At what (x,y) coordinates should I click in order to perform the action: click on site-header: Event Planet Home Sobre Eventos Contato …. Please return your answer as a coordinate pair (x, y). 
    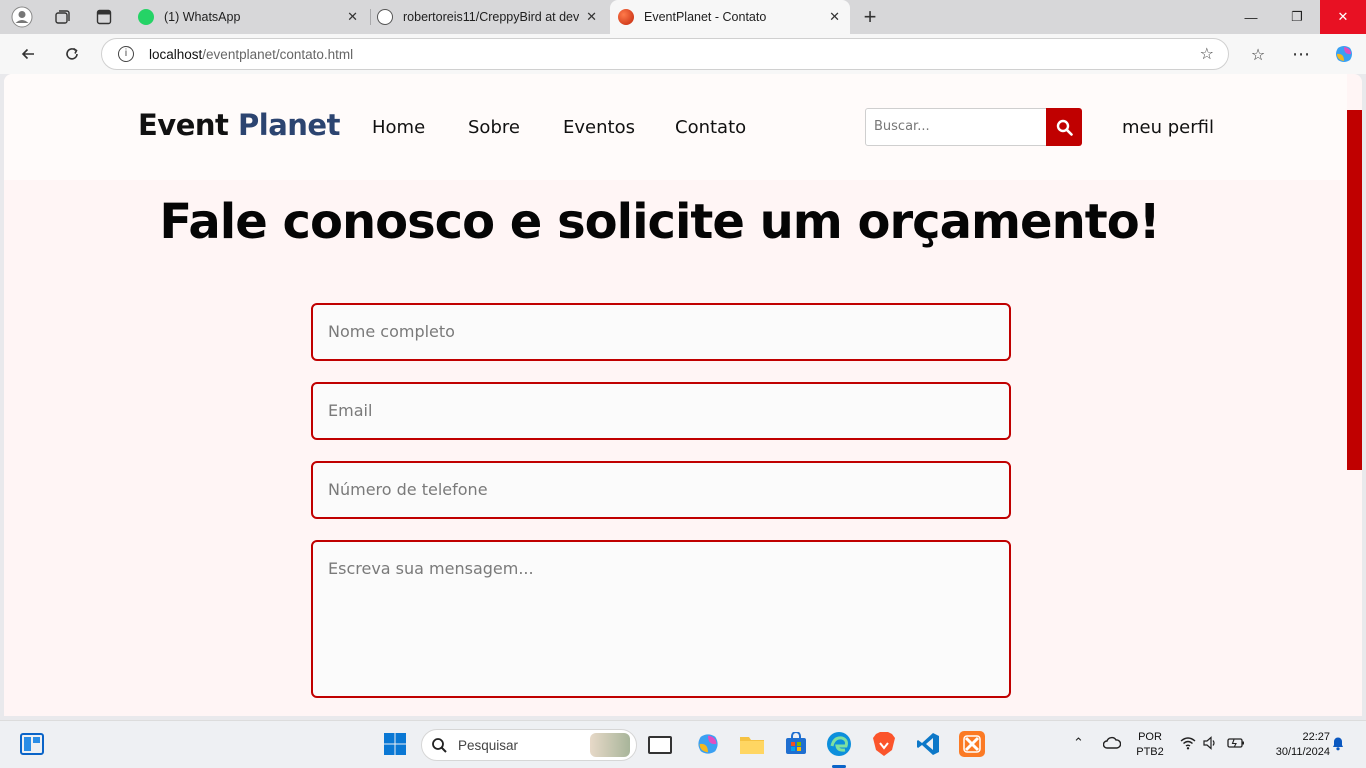
    Looking at the image, I should click on (675, 127).